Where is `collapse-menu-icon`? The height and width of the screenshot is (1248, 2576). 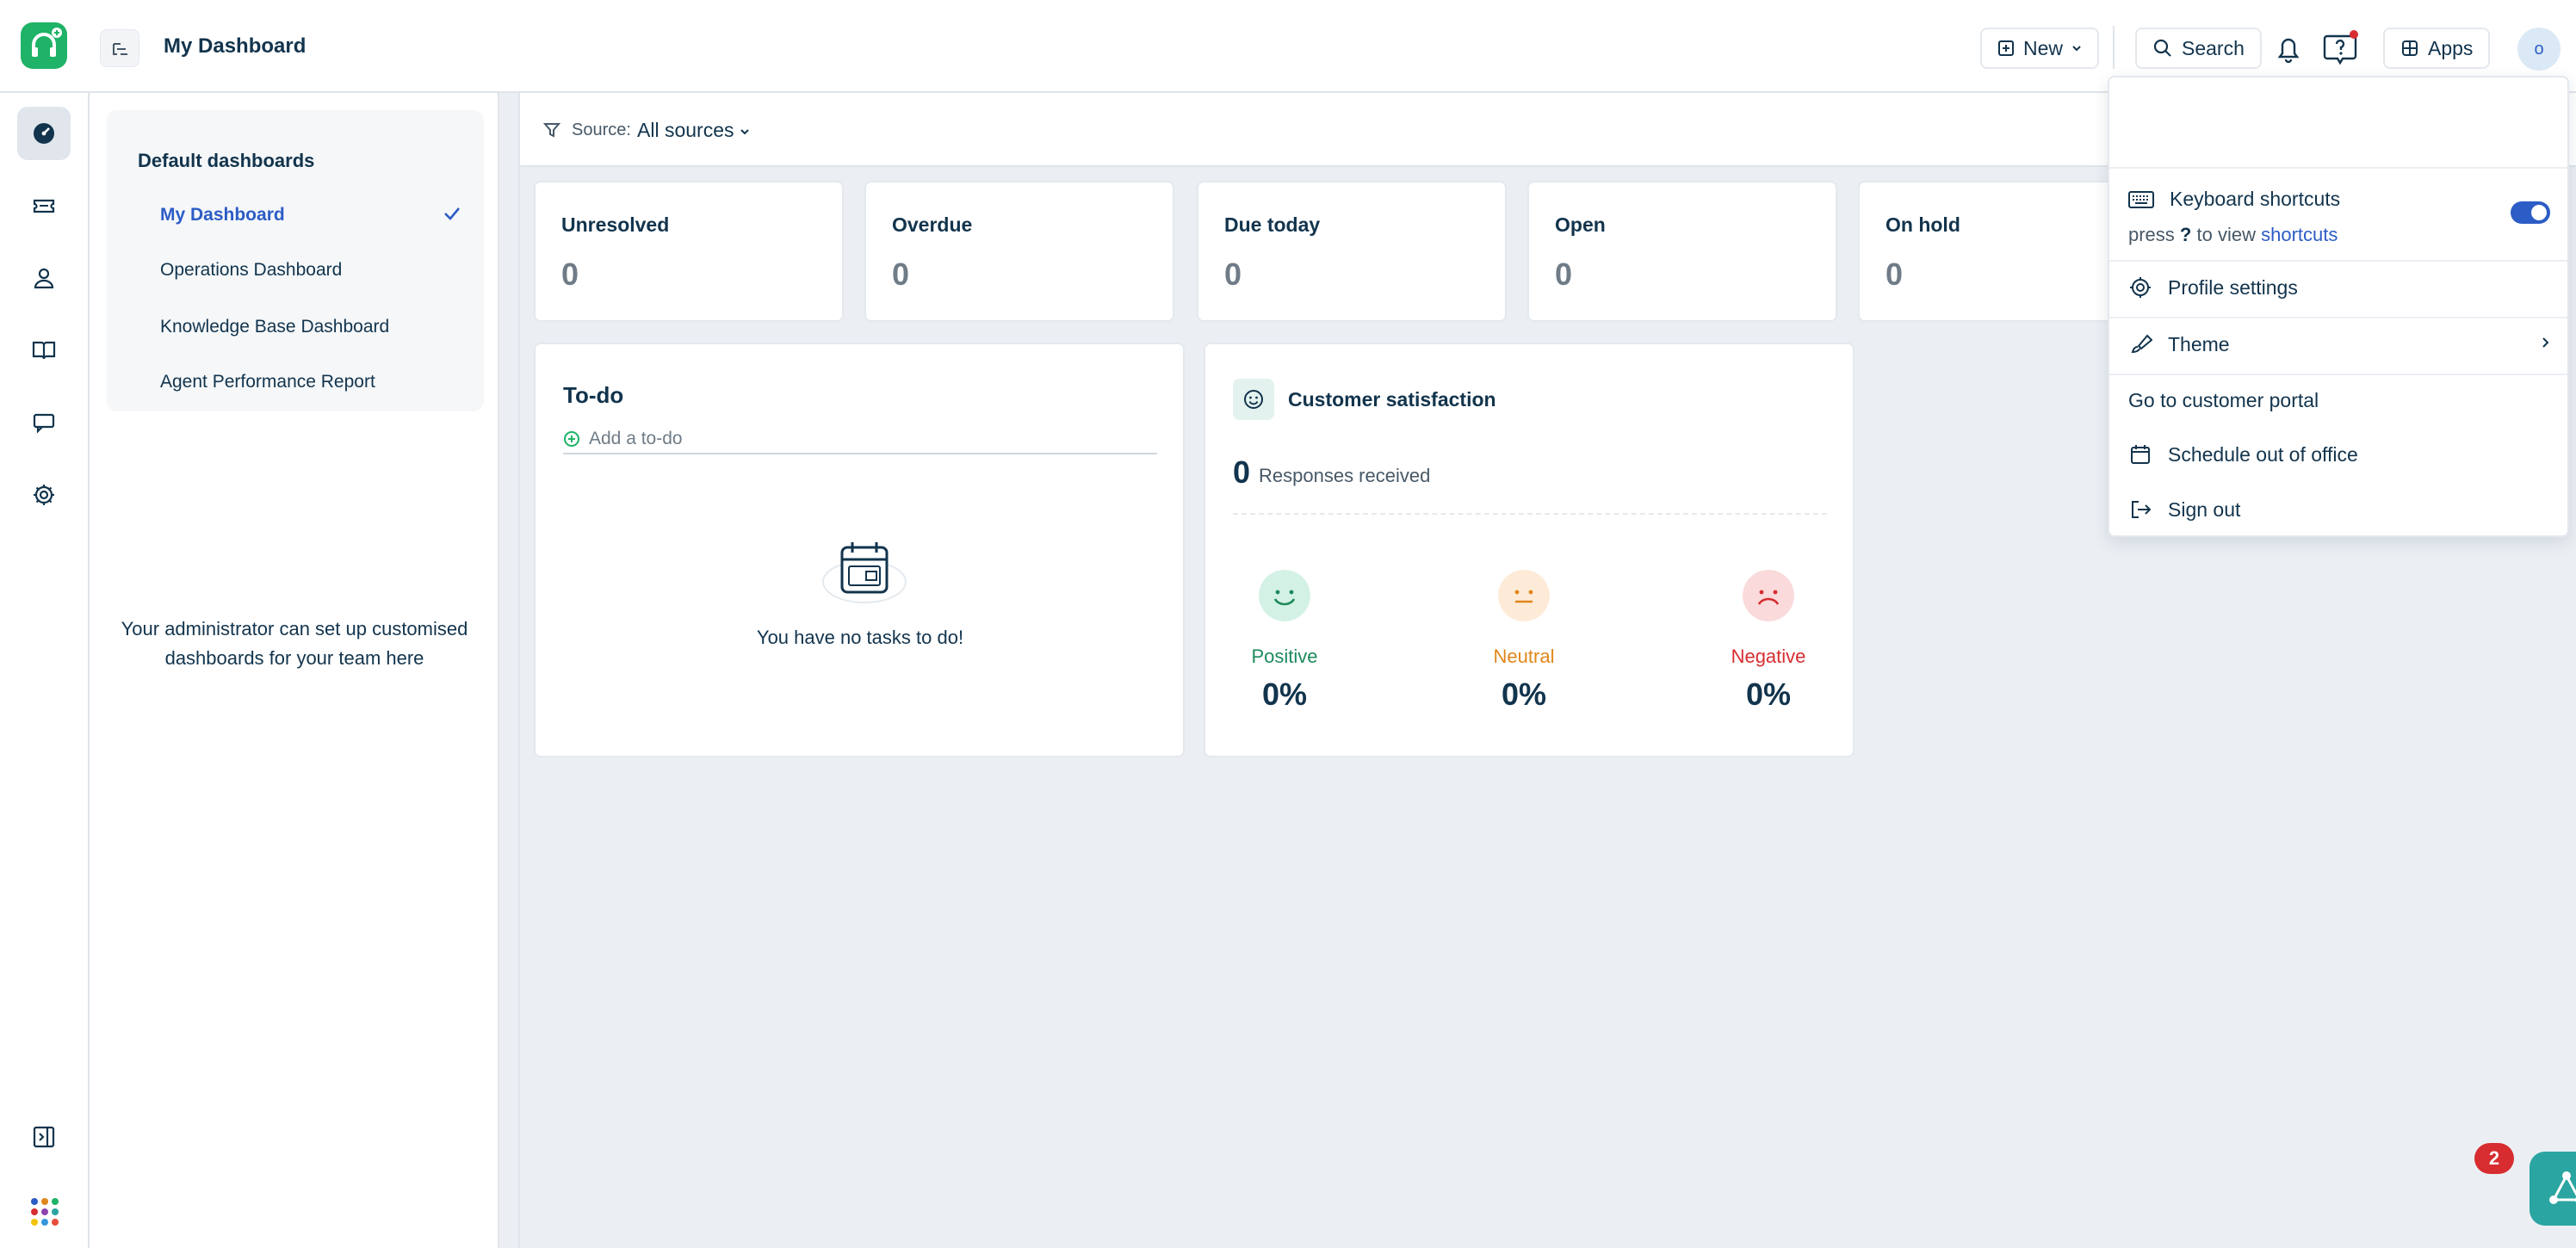 collapse-menu-icon is located at coordinates (120, 49).